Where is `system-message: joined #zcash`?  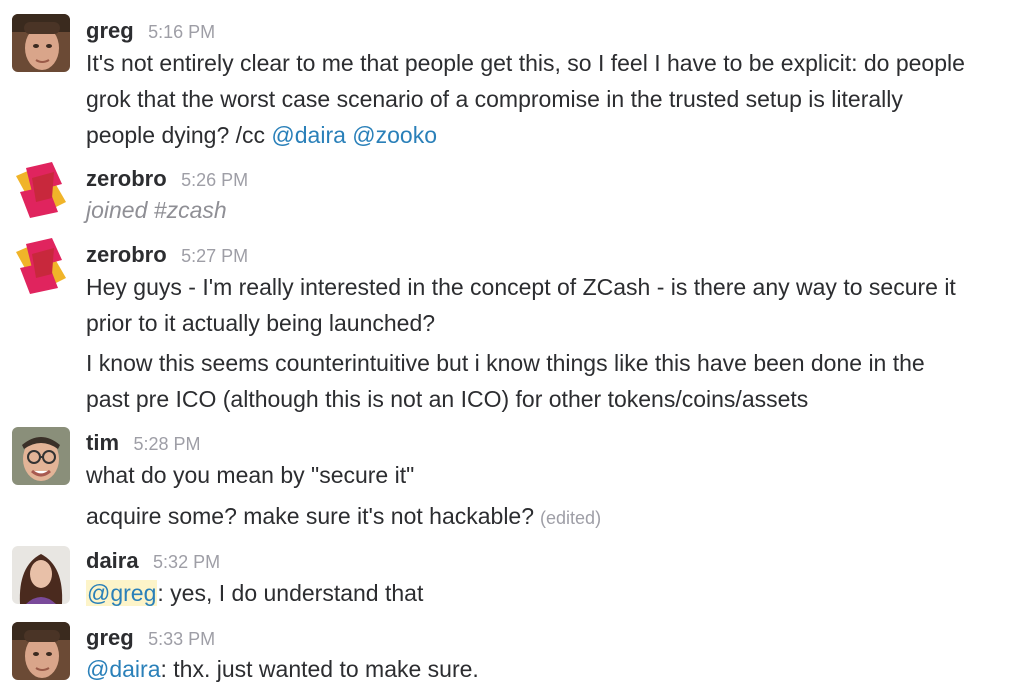 system-message: joined #zcash is located at coordinates (156, 210).